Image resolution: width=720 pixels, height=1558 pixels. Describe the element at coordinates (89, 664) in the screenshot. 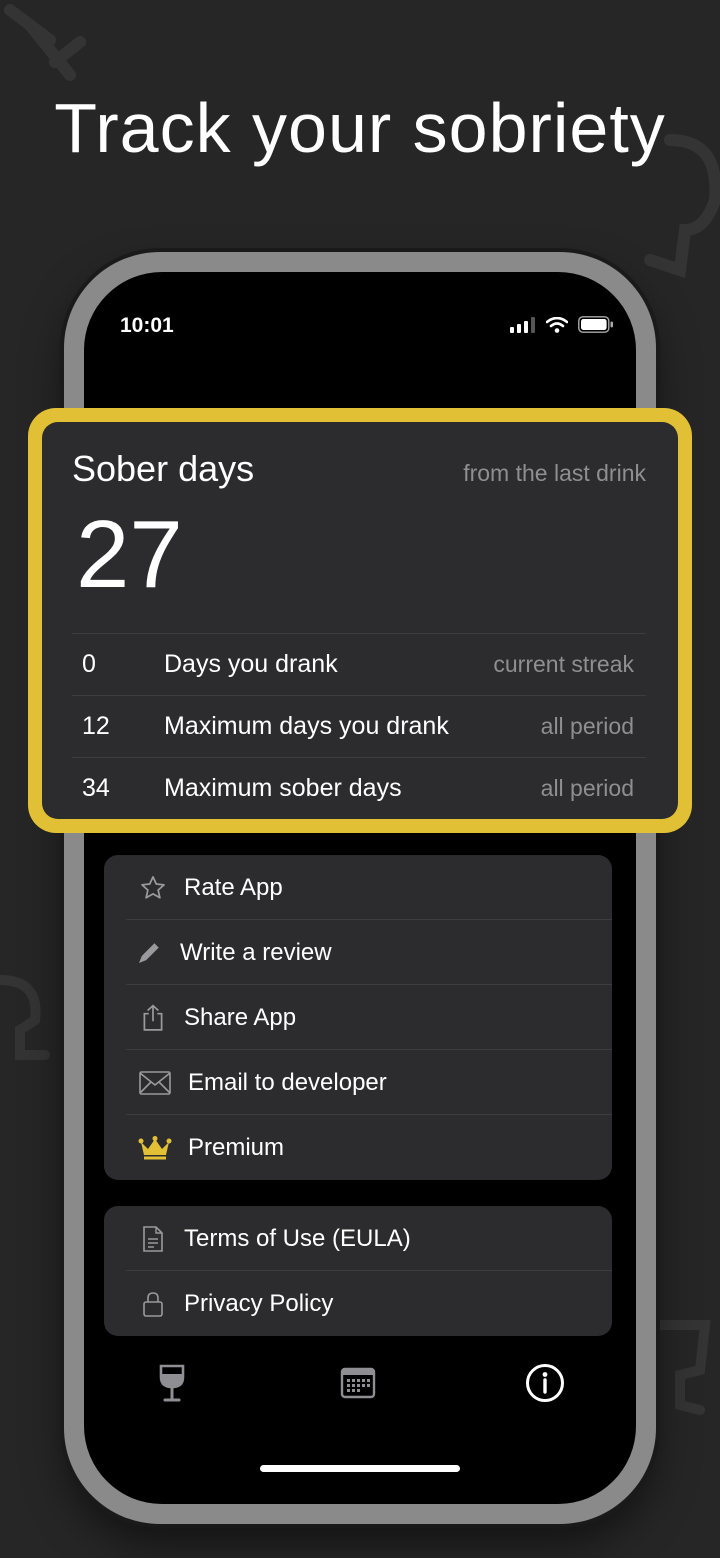

I see `stat-value: 0` at that location.